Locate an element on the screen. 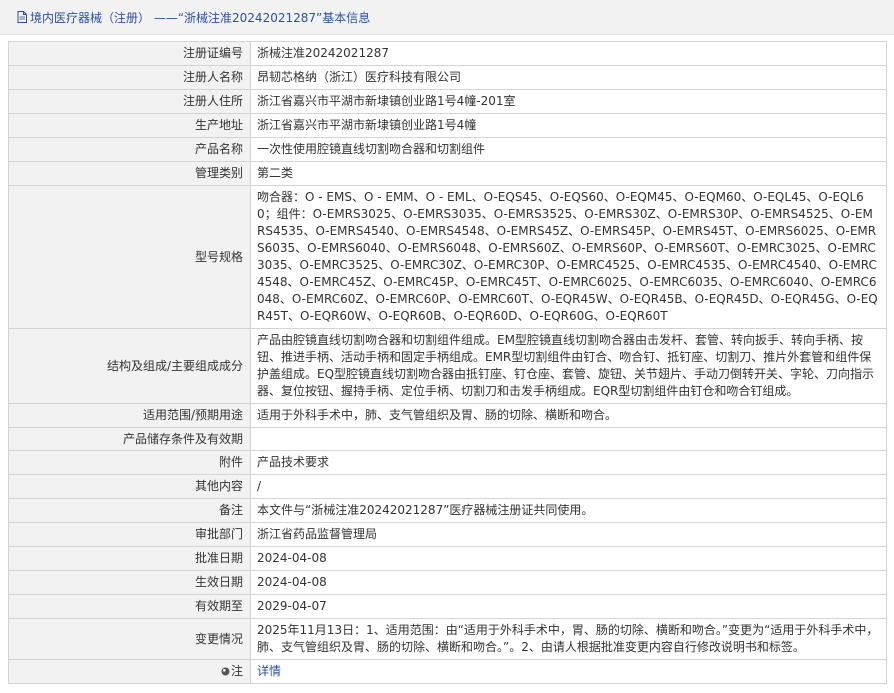 The height and width of the screenshot is (693, 894). map-pin-icon is located at coordinates (225, 670).